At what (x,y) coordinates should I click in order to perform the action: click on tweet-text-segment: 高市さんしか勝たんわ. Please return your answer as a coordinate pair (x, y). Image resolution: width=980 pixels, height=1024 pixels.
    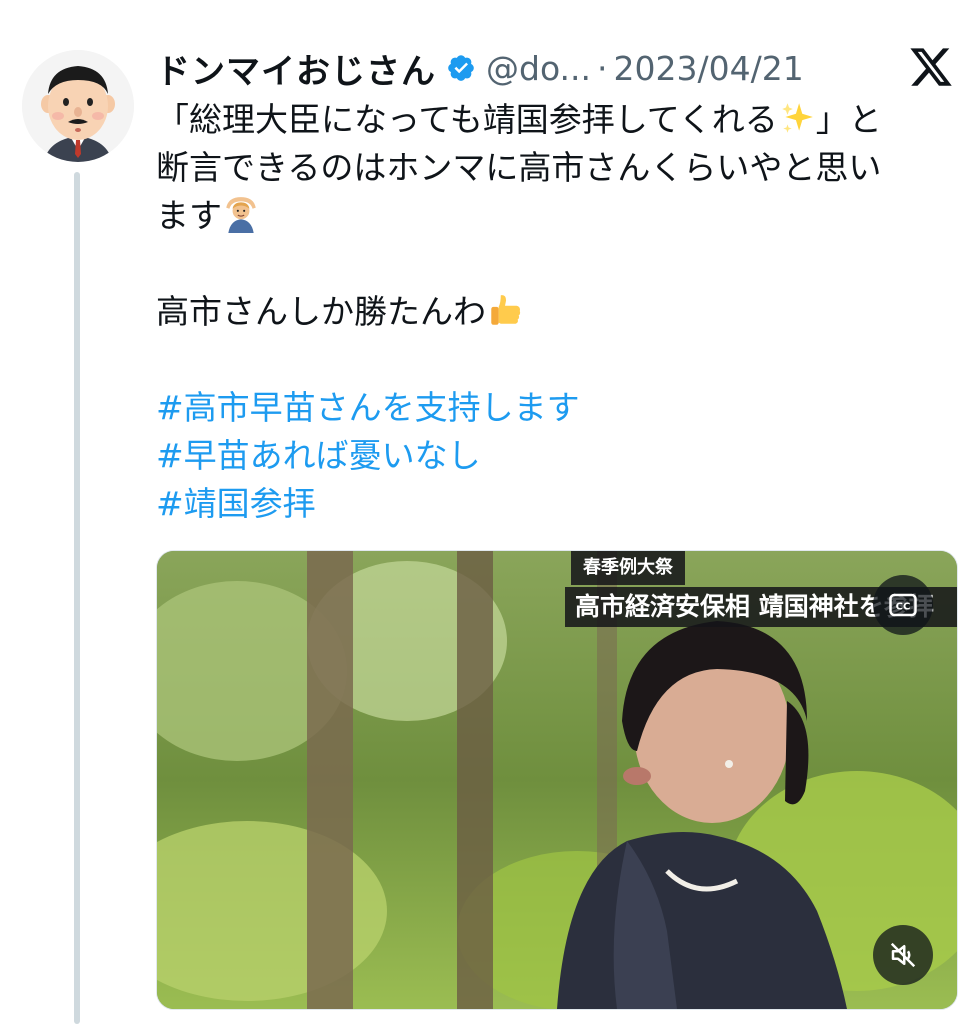
    Looking at the image, I should click on (321, 311).